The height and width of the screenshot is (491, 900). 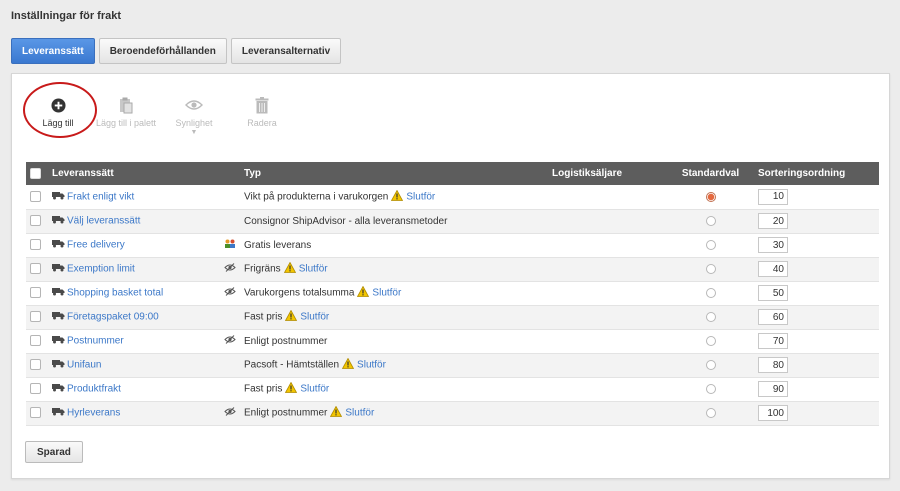 I want to click on delivery-method-link: Hyrleverans, so click(x=93, y=413).